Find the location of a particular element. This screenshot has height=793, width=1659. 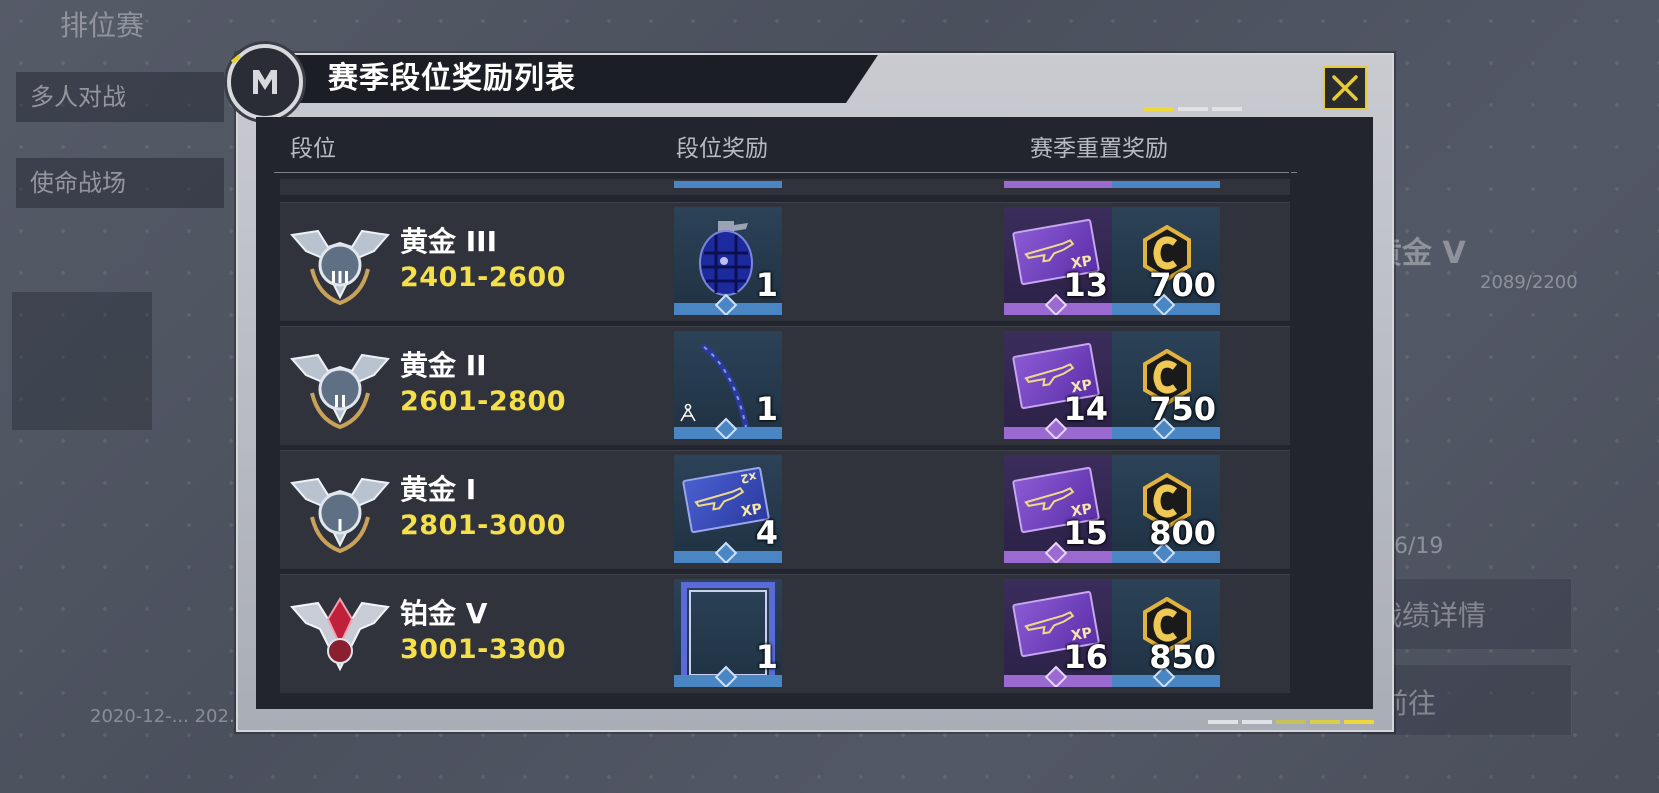

list-item: 铂金 V 3001-3300 1 XP 16 850 is located at coordinates (785, 633).